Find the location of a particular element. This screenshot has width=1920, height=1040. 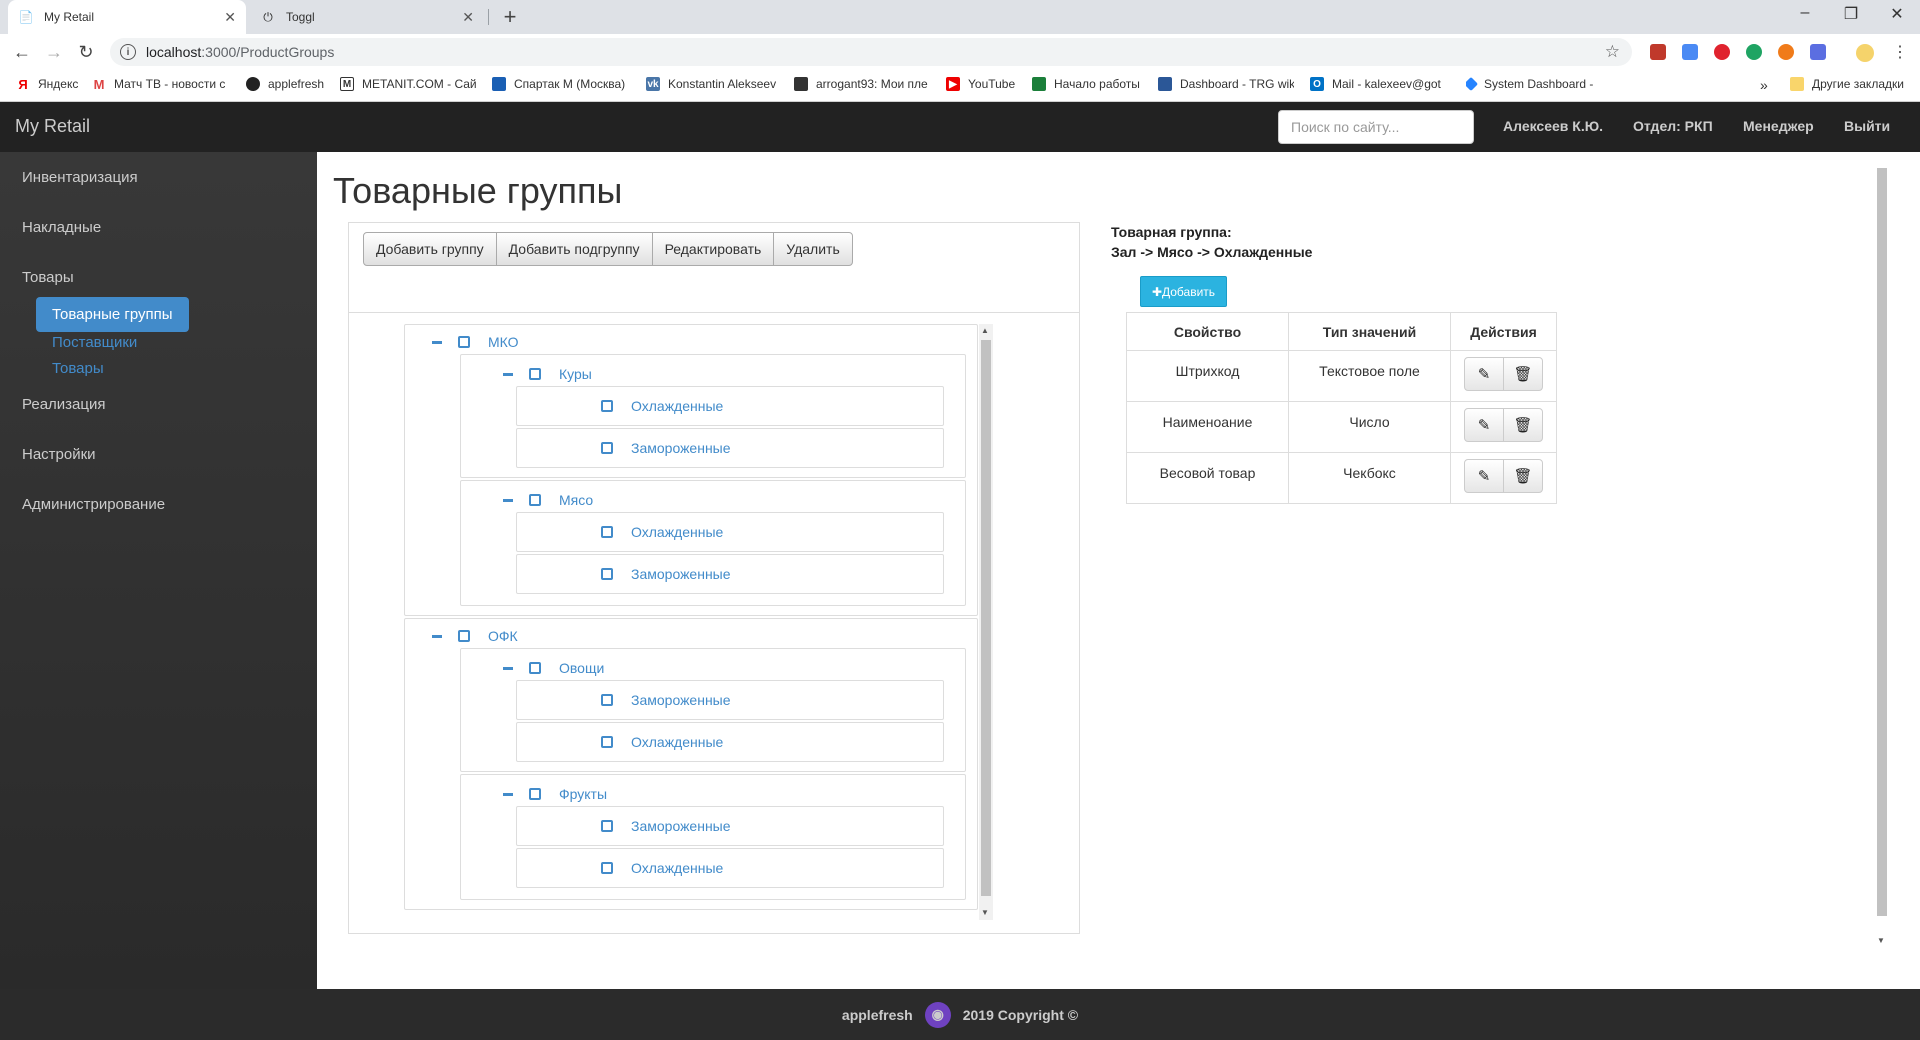

bookmark-arrogant: arrogant93: Мои пле is located at coordinates (862, 84).